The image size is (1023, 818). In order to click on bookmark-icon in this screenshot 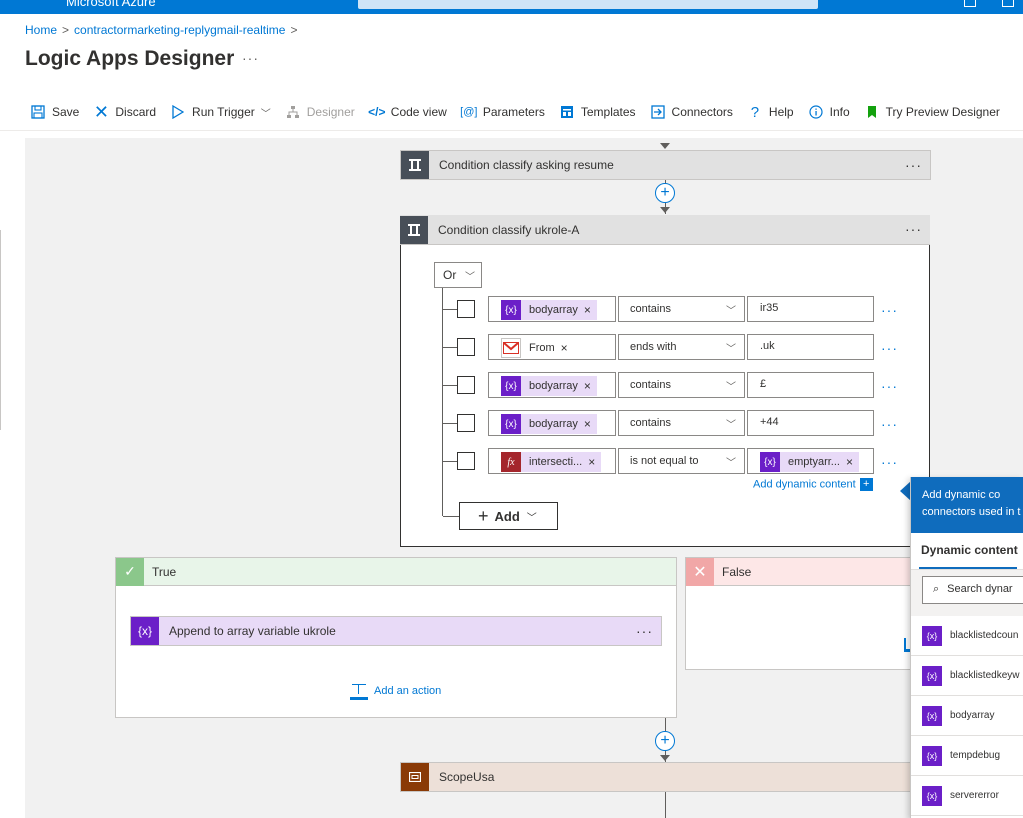, I will do `click(872, 112)`.